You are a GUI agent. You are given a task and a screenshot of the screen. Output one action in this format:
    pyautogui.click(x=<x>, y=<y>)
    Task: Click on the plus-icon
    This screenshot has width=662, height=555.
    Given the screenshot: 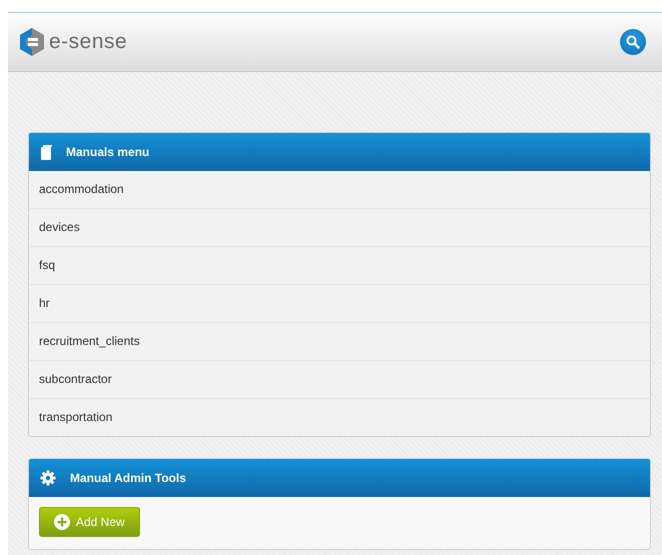 What is the action you would take?
    pyautogui.click(x=62, y=522)
    